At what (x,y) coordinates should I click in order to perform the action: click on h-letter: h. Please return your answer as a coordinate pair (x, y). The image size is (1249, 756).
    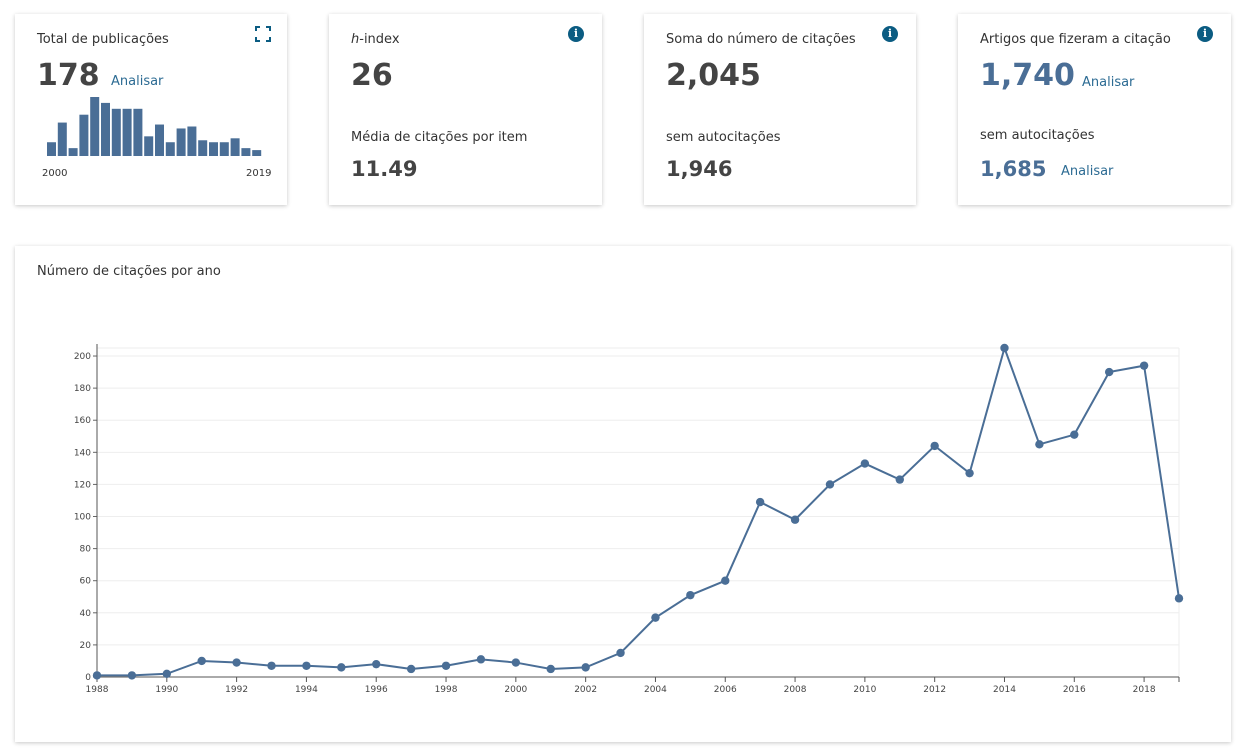
    Looking at the image, I should click on (355, 39).